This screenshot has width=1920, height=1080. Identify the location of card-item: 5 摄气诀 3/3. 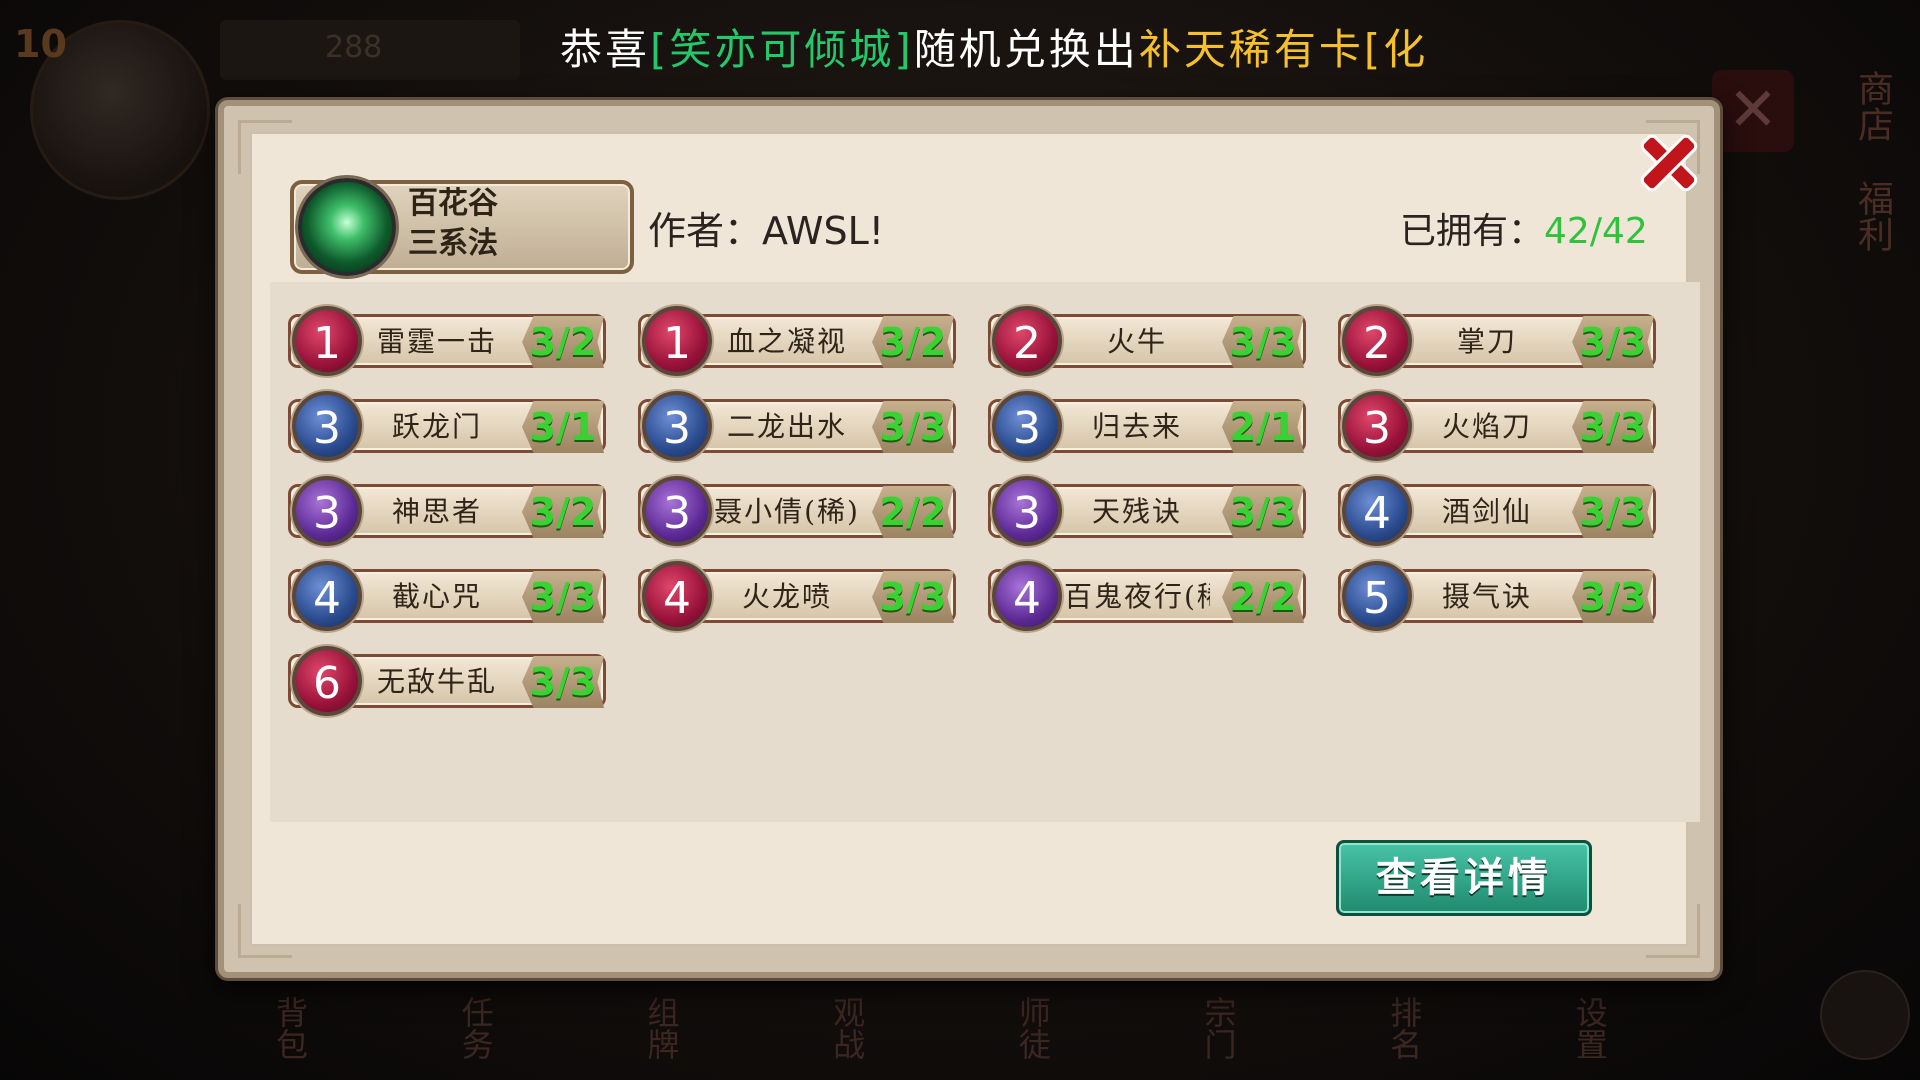
(1496, 596).